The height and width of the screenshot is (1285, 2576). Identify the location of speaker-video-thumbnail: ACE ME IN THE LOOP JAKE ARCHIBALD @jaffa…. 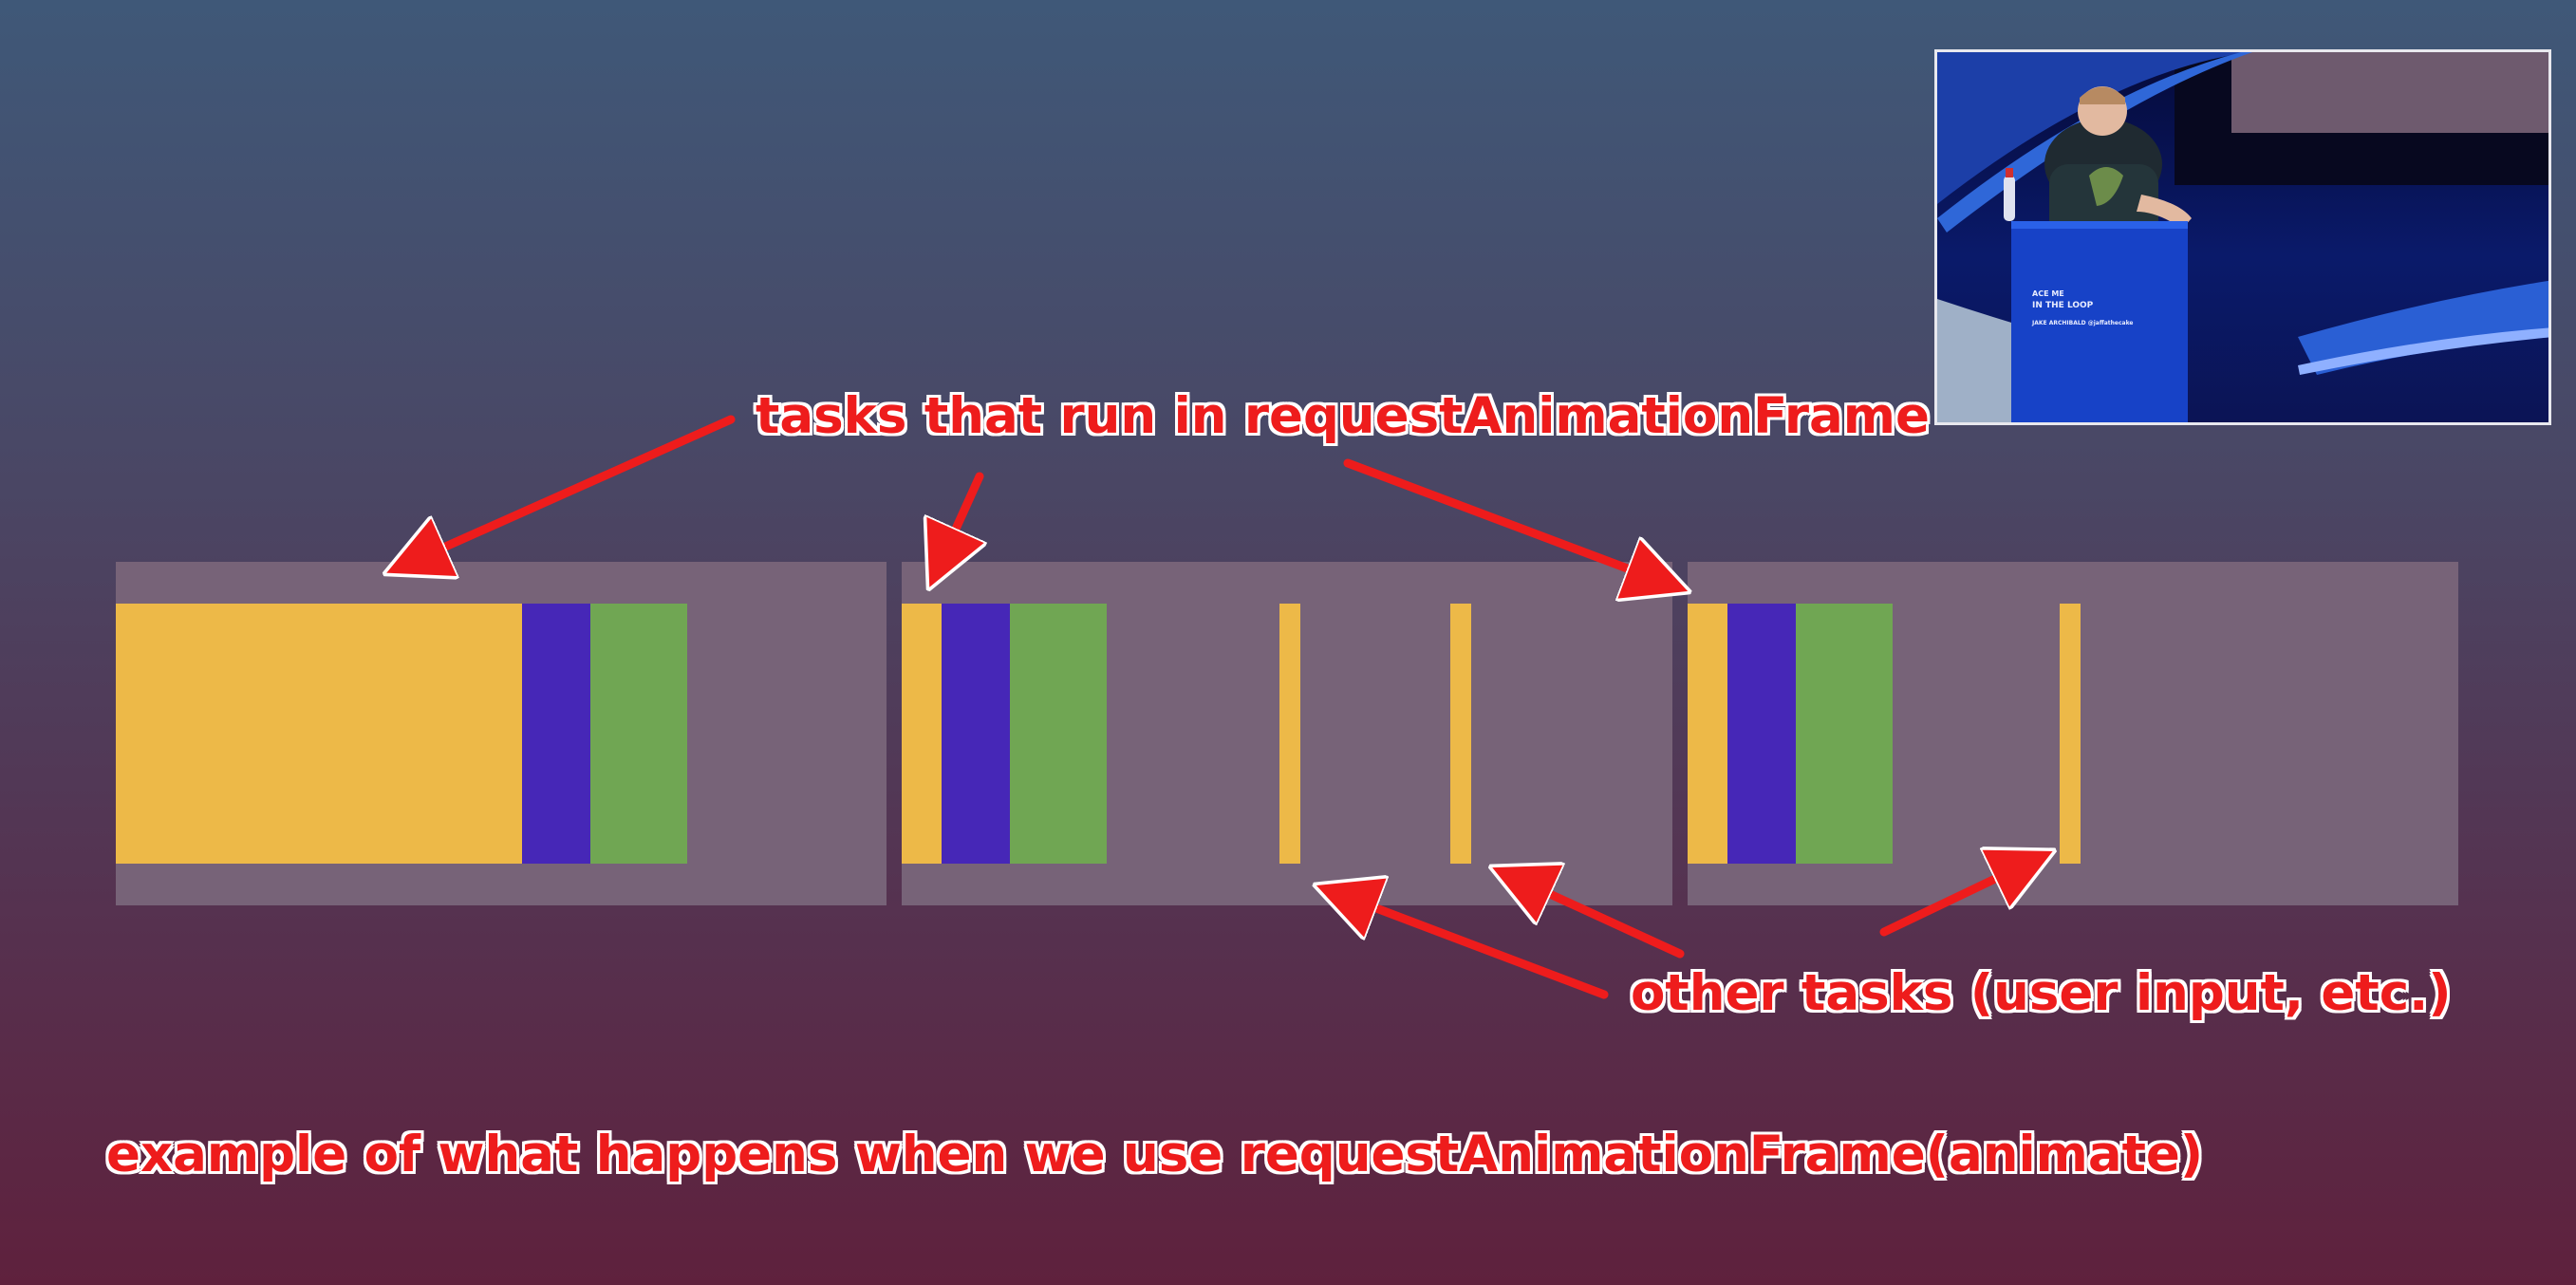
(2242, 237).